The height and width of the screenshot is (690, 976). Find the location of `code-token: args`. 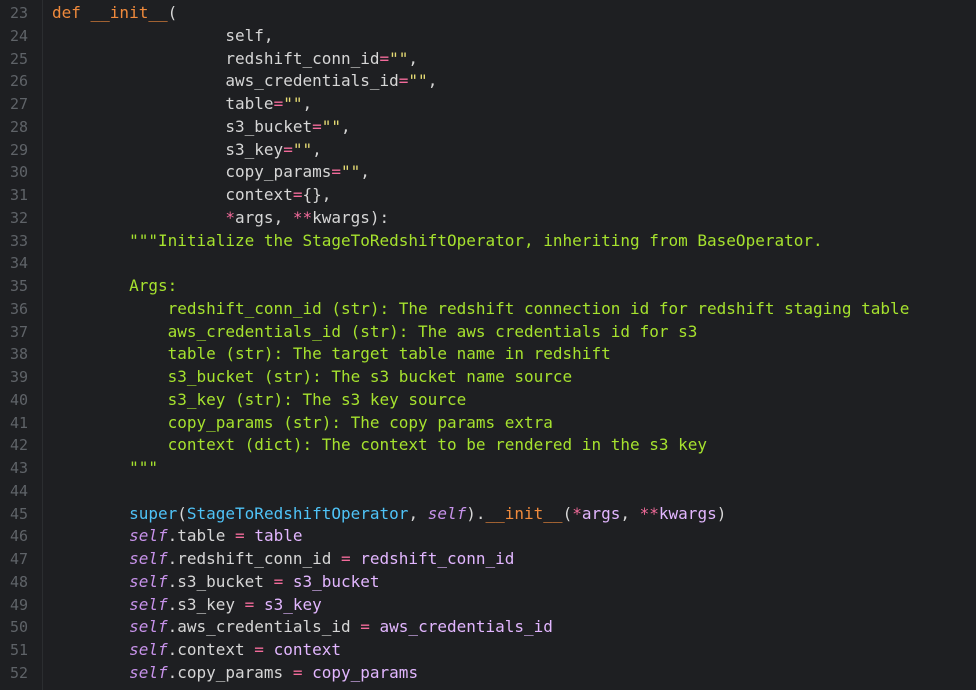

code-token: args is located at coordinates (601, 513).